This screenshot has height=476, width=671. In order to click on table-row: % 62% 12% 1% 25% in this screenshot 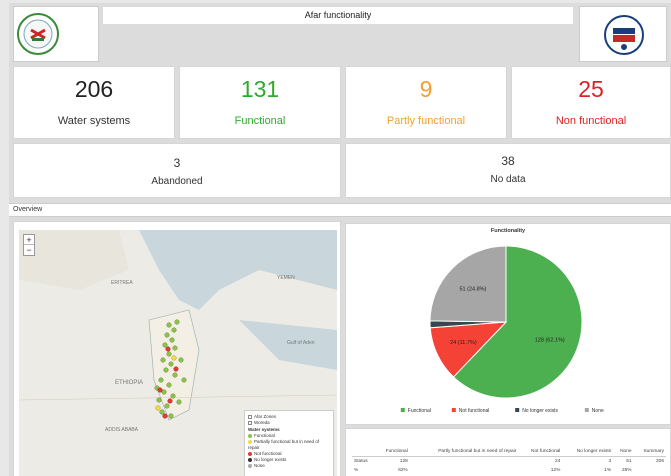, I will do `click(509, 470)`.